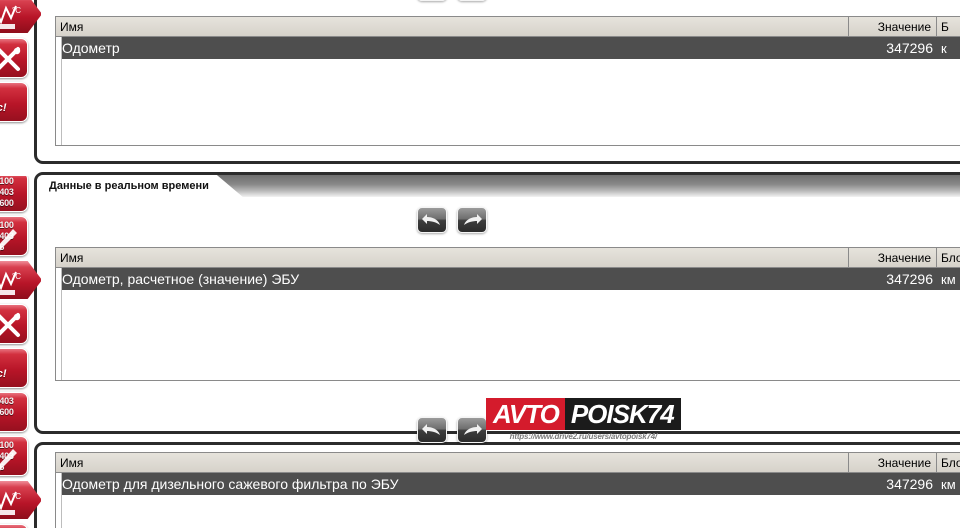  Describe the element at coordinates (498, 186) in the screenshot. I see `tab-strip: Данные в реальном времени` at that location.